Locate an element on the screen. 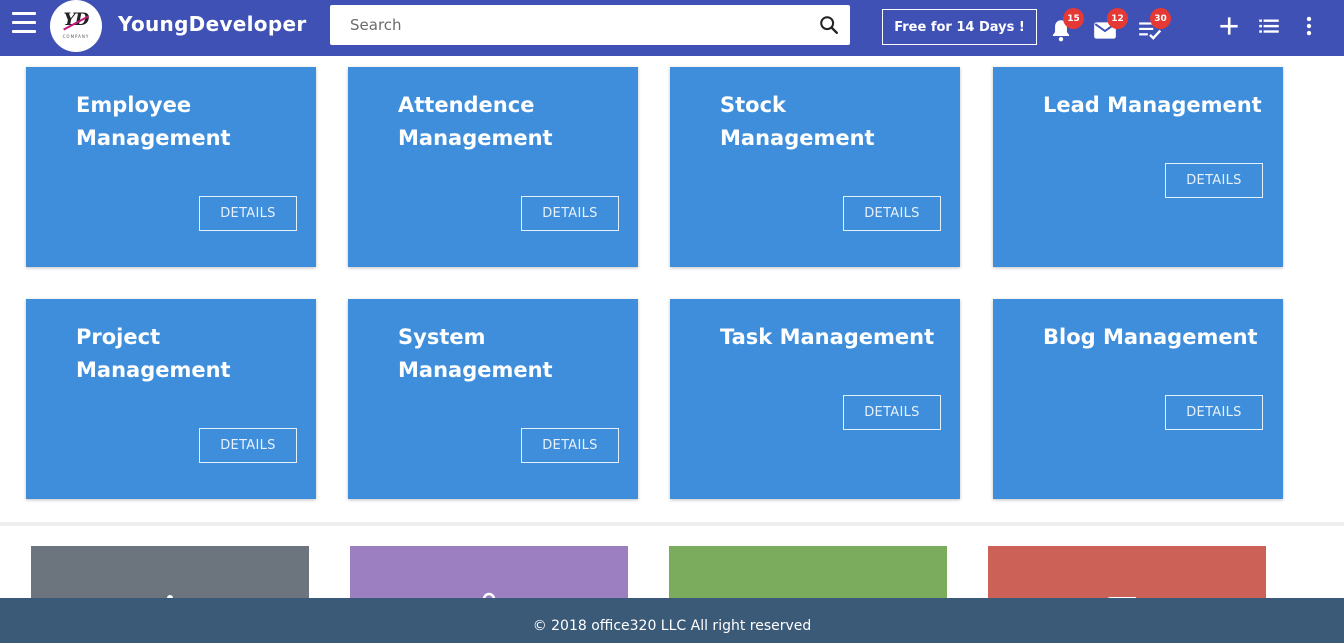 The height and width of the screenshot is (643, 1344). card-title: Project Management is located at coordinates (153, 353).